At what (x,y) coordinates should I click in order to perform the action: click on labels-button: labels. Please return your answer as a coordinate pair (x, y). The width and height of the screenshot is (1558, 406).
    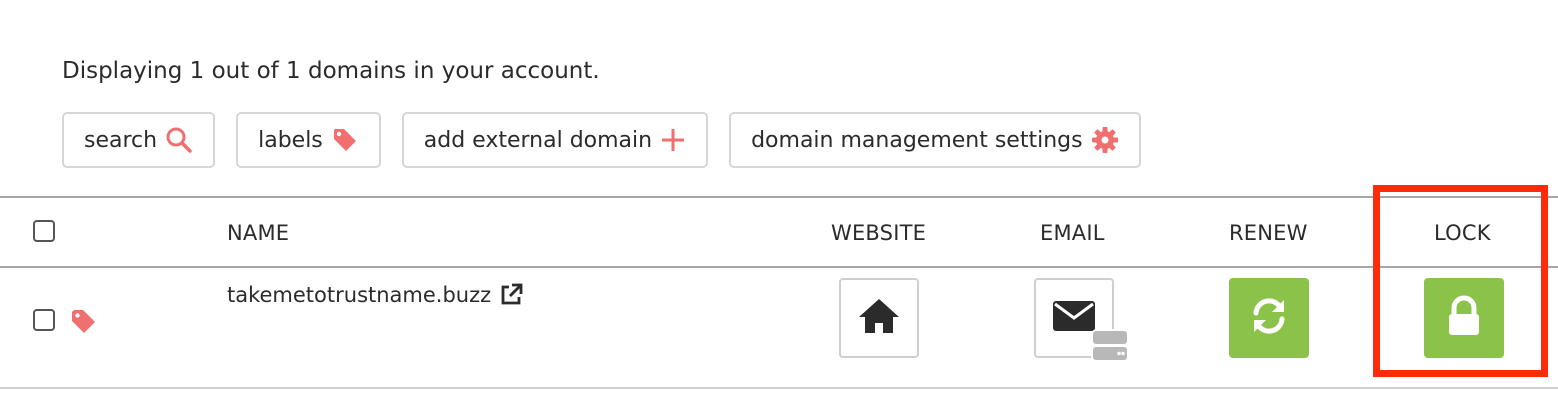
    Looking at the image, I should click on (308, 140).